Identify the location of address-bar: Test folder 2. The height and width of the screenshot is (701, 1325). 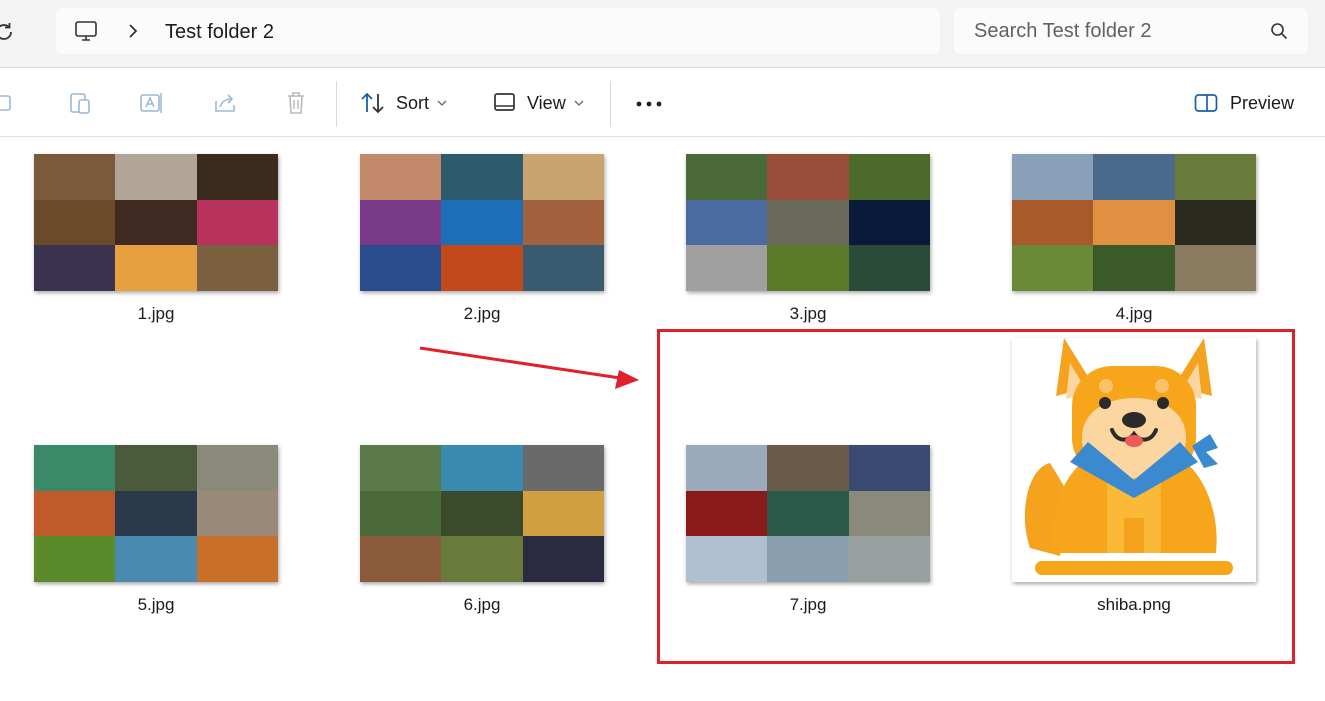
(498, 31).